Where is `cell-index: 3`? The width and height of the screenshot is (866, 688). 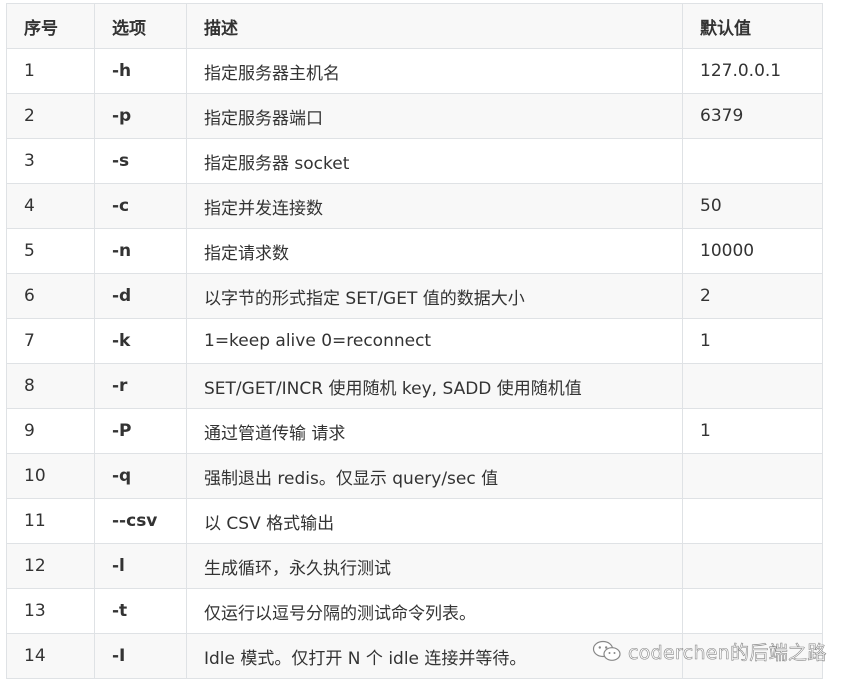 cell-index: 3 is located at coordinates (50, 161).